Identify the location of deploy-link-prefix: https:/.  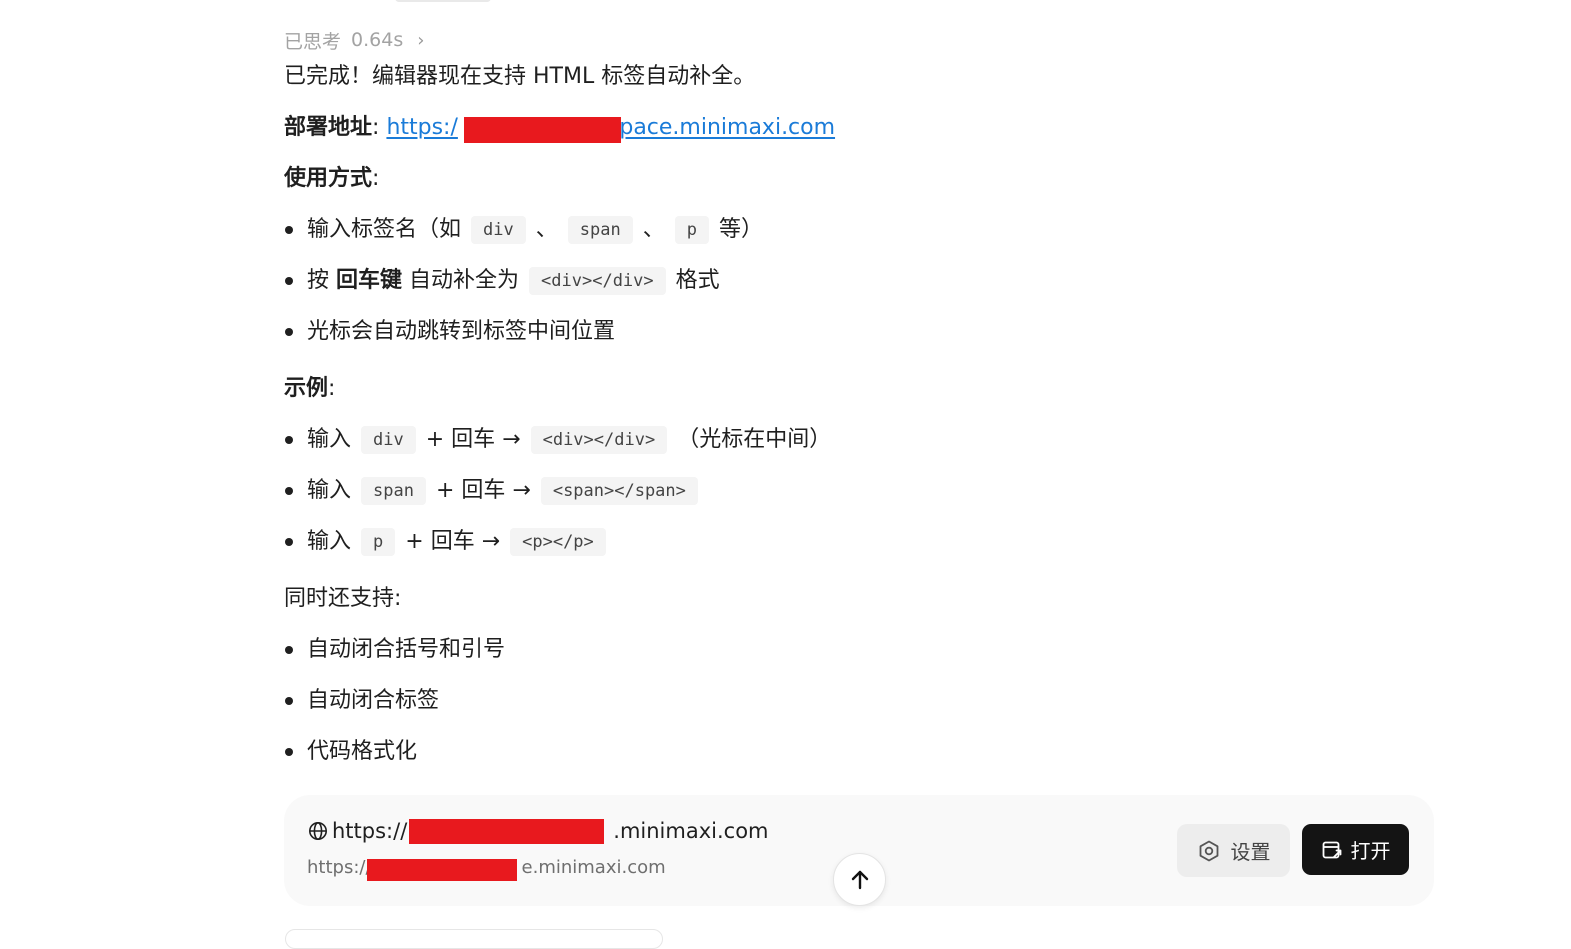
(422, 127).